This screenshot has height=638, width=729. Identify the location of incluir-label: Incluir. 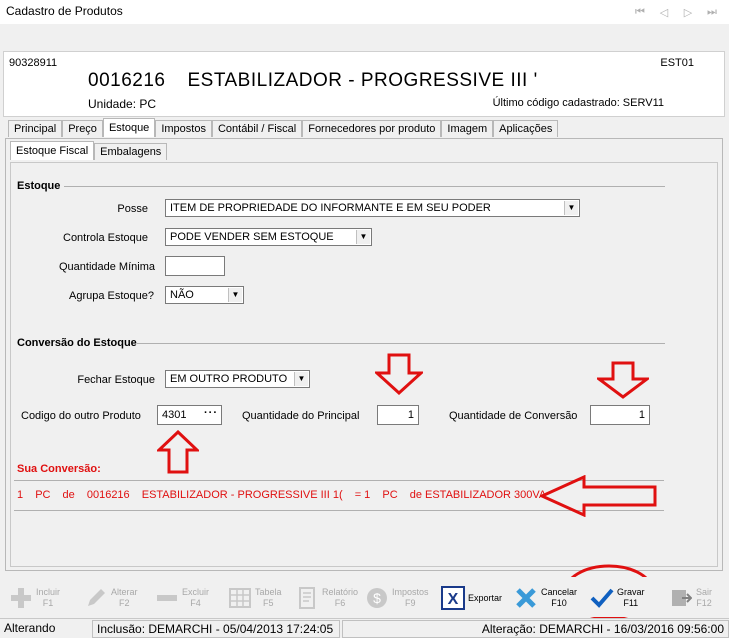
(48, 592).